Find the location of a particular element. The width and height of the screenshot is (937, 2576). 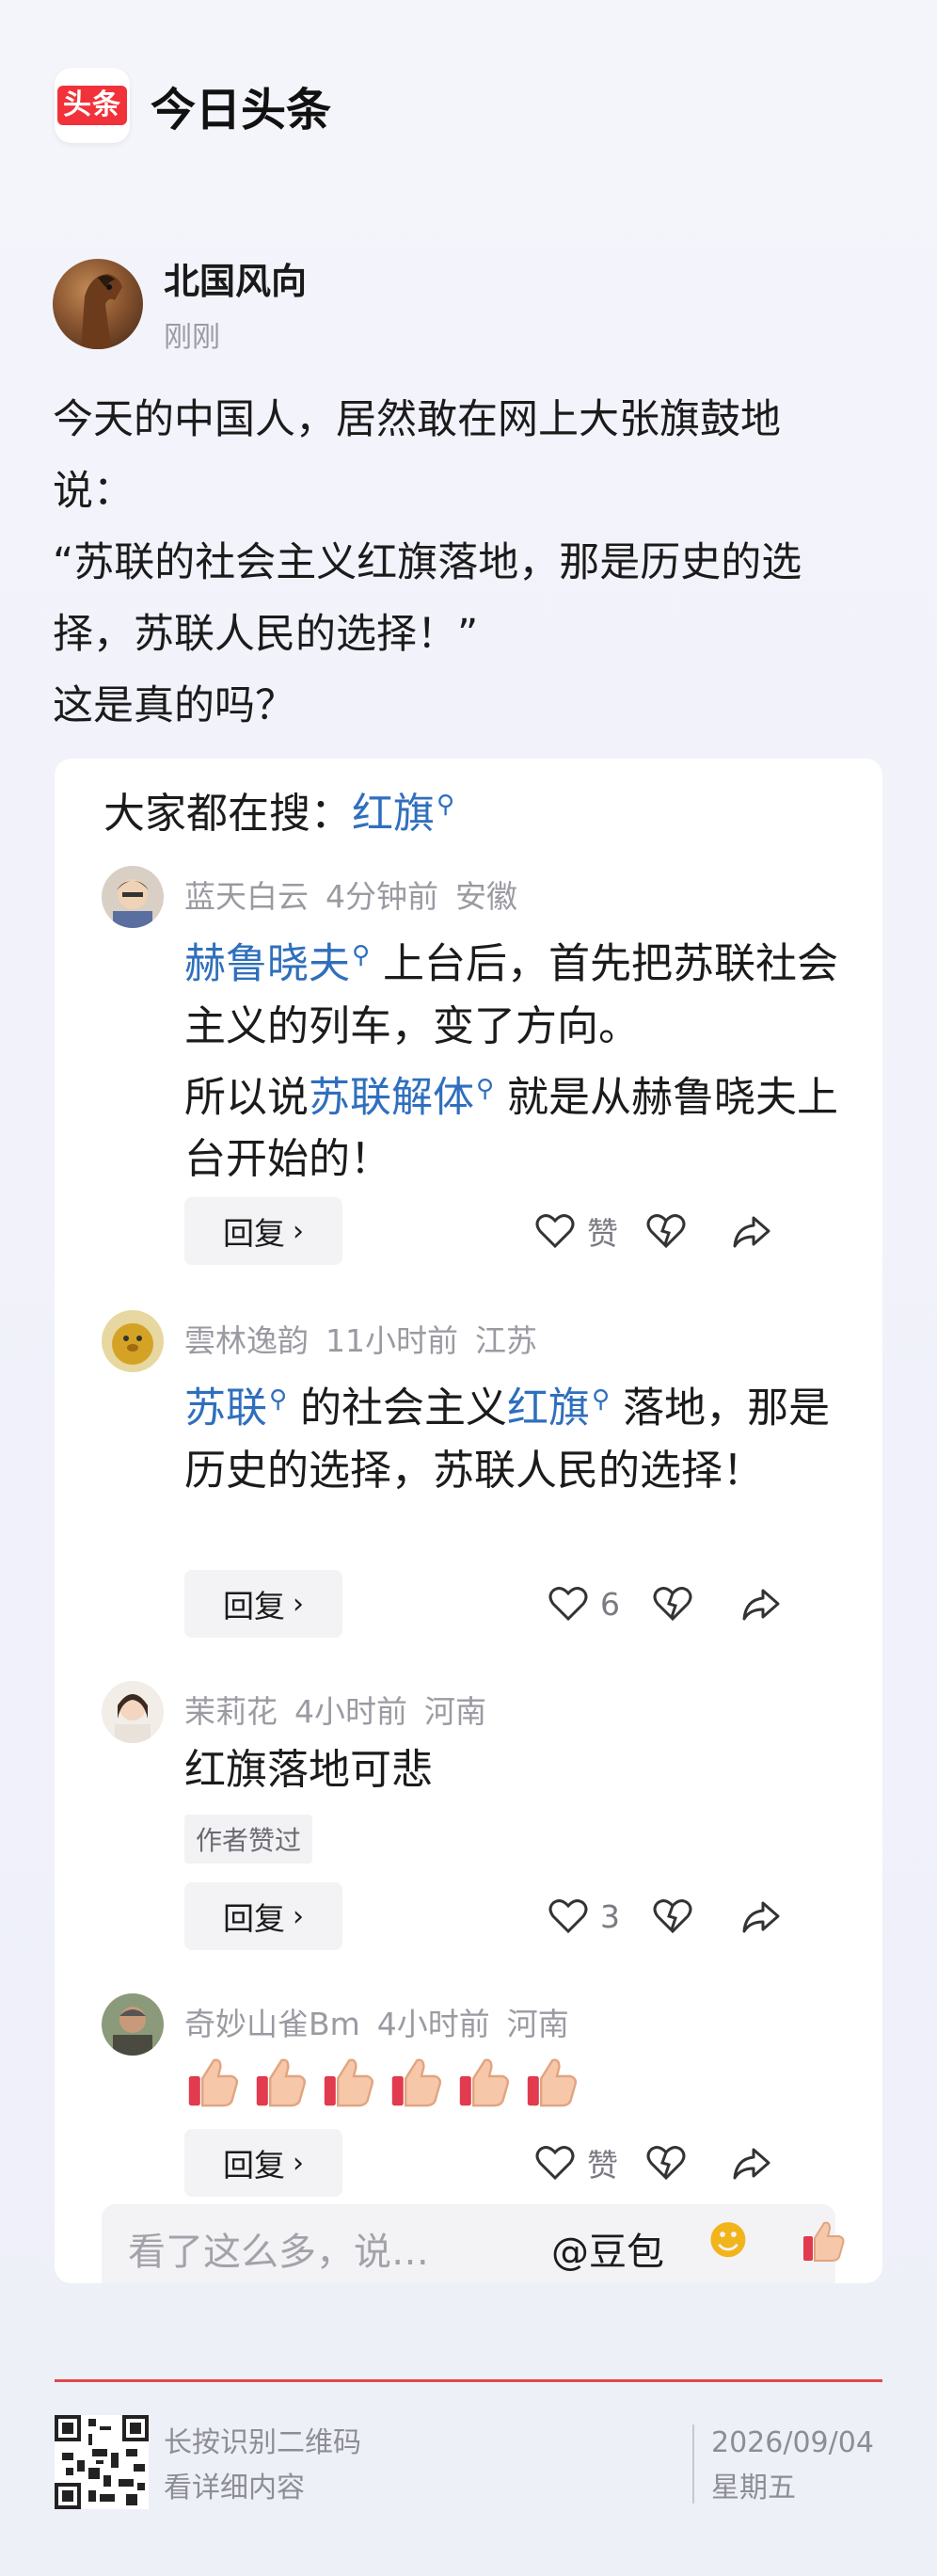

logo-text: 头条 is located at coordinates (92, 105).